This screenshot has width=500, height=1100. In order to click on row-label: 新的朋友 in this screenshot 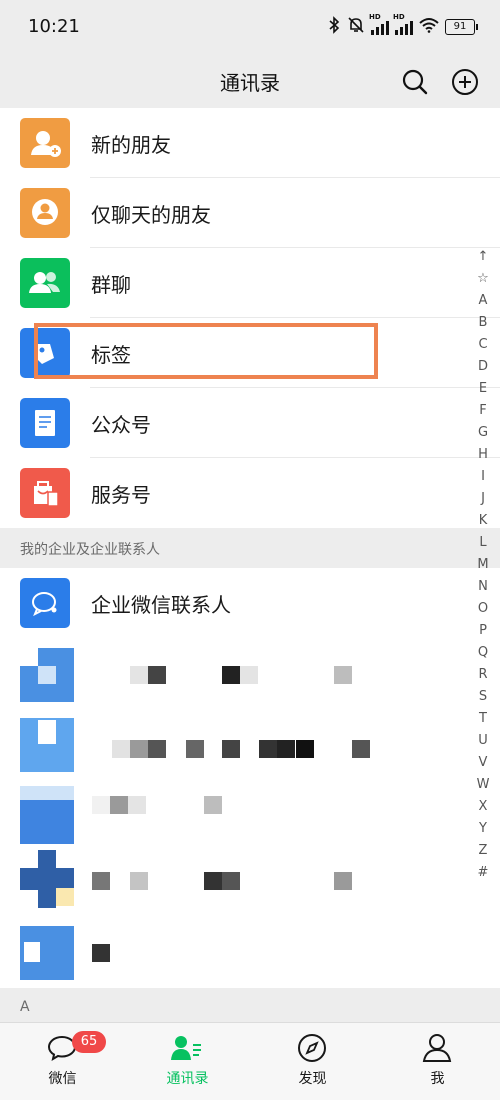, I will do `click(131, 145)`.